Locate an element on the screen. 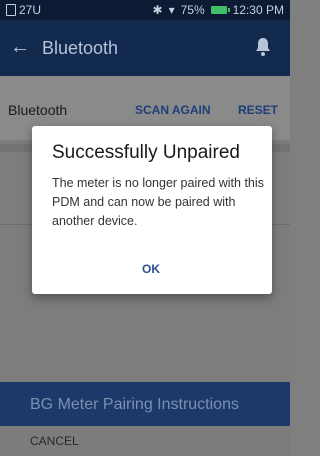  status-left: 27U is located at coordinates (23, 10).